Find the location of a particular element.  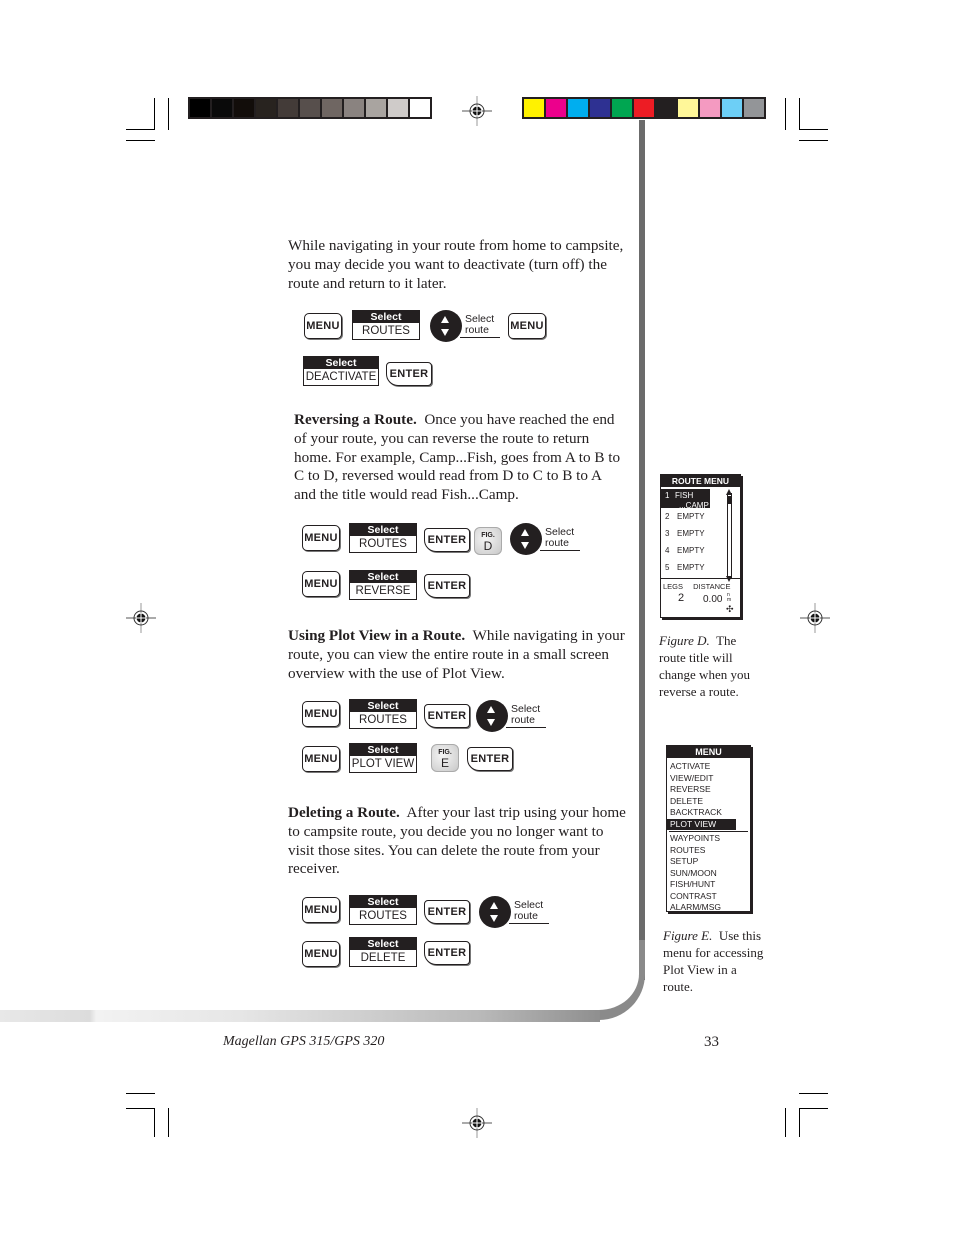

menu-item-selected: PLOT VIEW is located at coordinates (701, 824).